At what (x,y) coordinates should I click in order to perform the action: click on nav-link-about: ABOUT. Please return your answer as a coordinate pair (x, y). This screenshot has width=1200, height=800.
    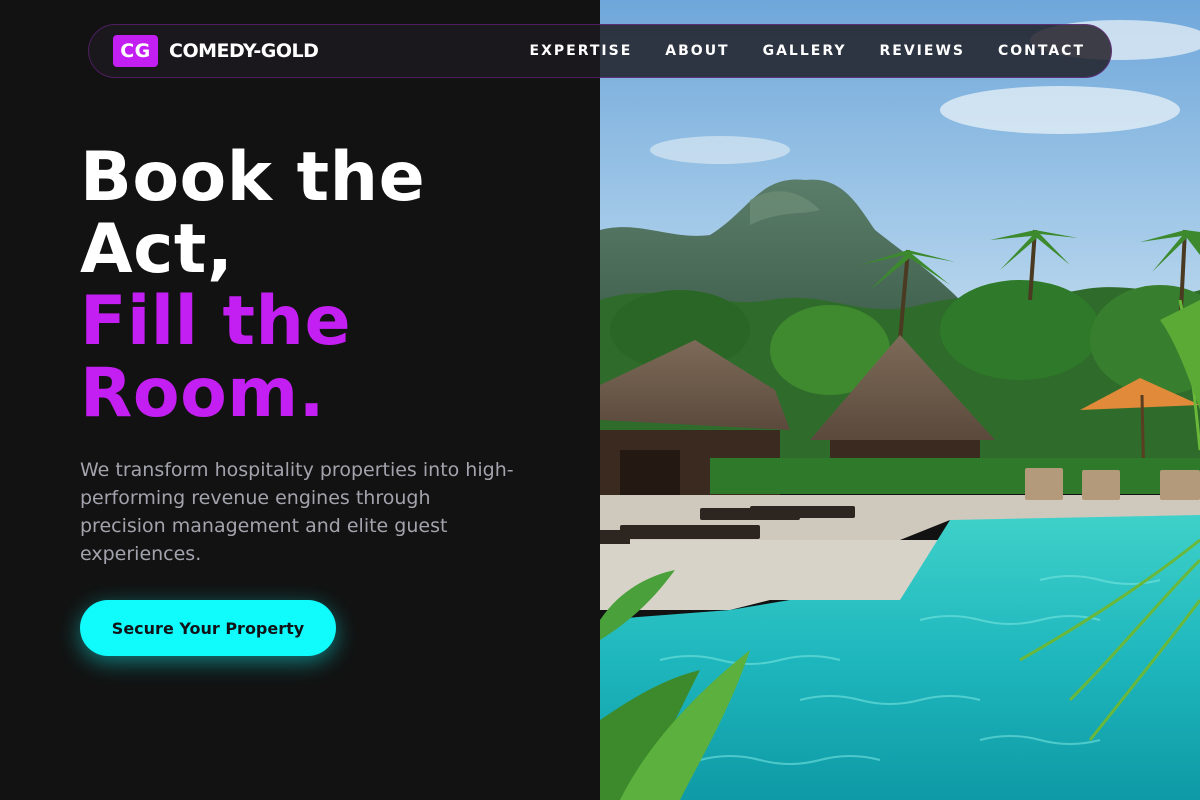
    Looking at the image, I should click on (697, 51).